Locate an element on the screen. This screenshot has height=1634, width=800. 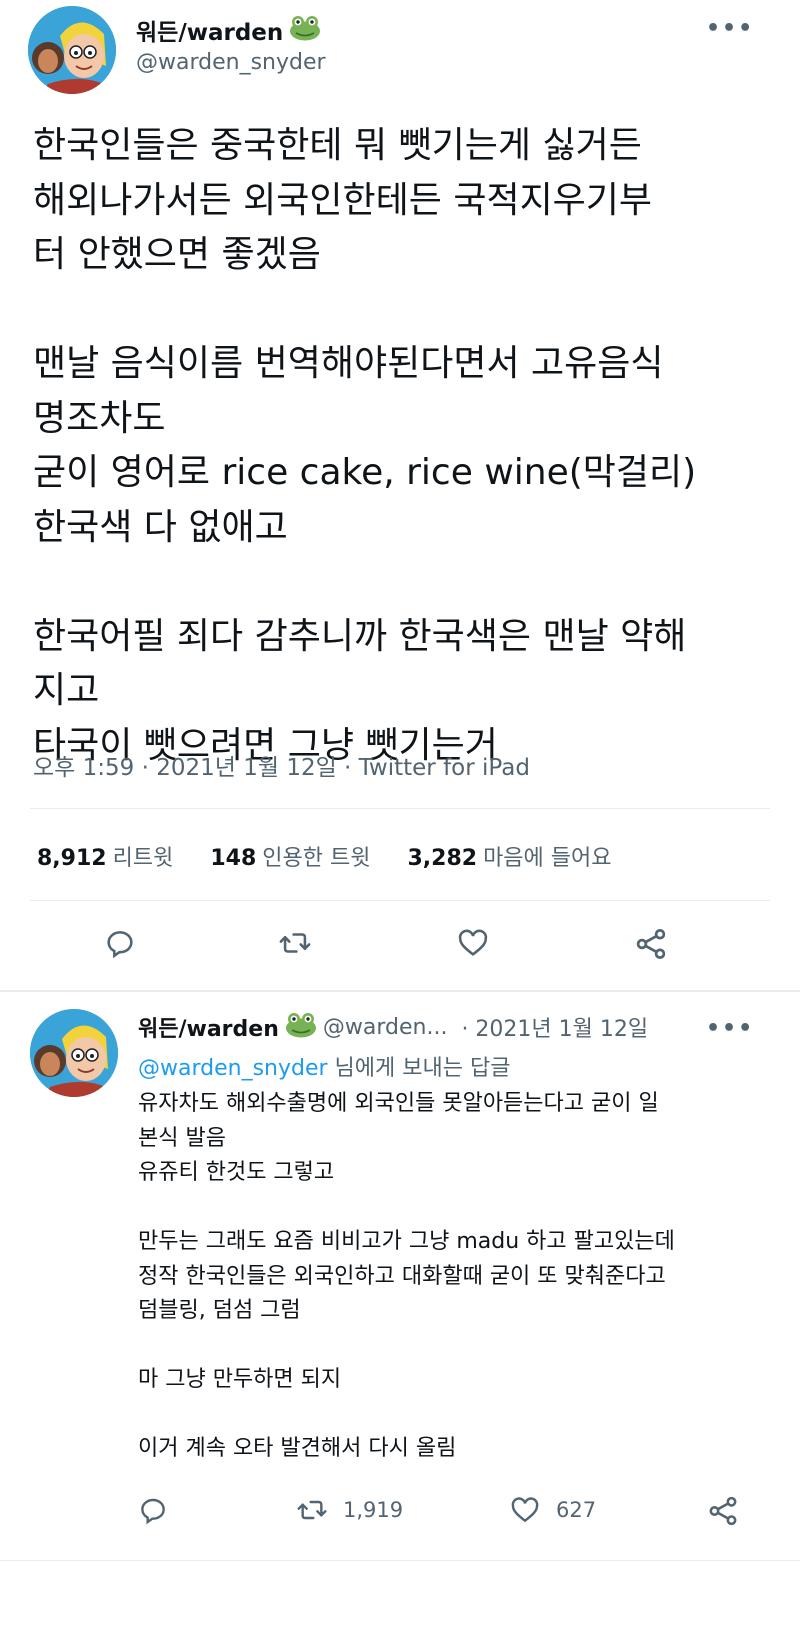
replying-to: @warden_snyder 님에게 보내는 답글 is located at coordinates (324, 1066).